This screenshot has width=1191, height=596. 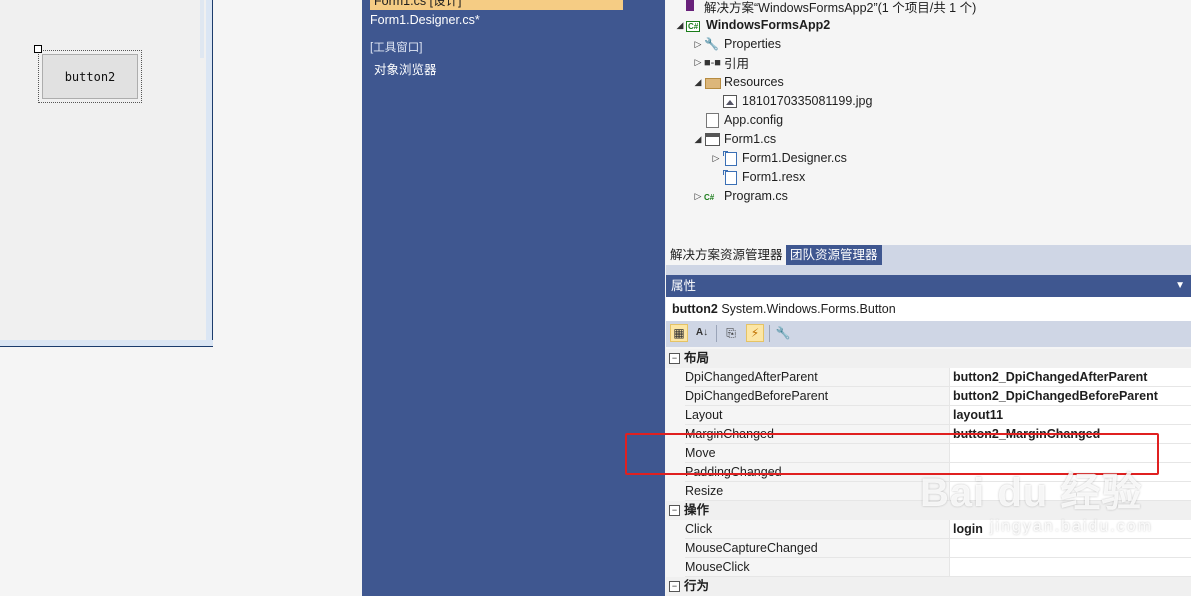 I want to click on tree-item-references: ▷ ■-■ 引用, so click(x=720, y=62).